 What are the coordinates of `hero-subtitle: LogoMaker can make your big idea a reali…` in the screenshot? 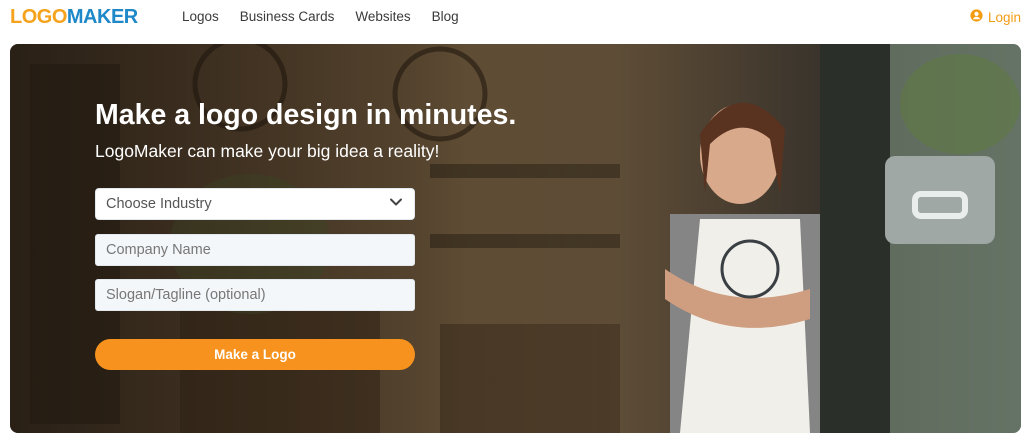 It's located at (267, 151).